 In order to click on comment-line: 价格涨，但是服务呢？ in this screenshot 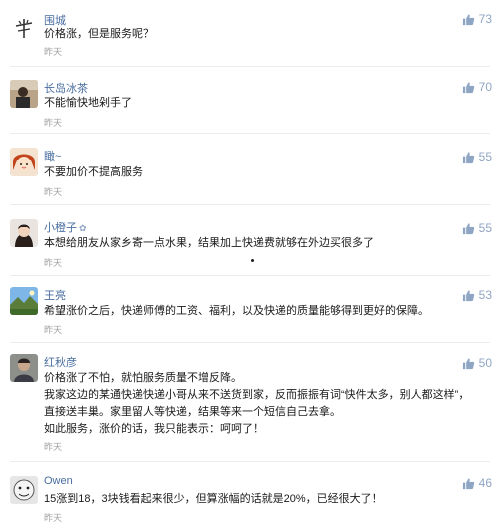, I will do `click(99, 34)`.